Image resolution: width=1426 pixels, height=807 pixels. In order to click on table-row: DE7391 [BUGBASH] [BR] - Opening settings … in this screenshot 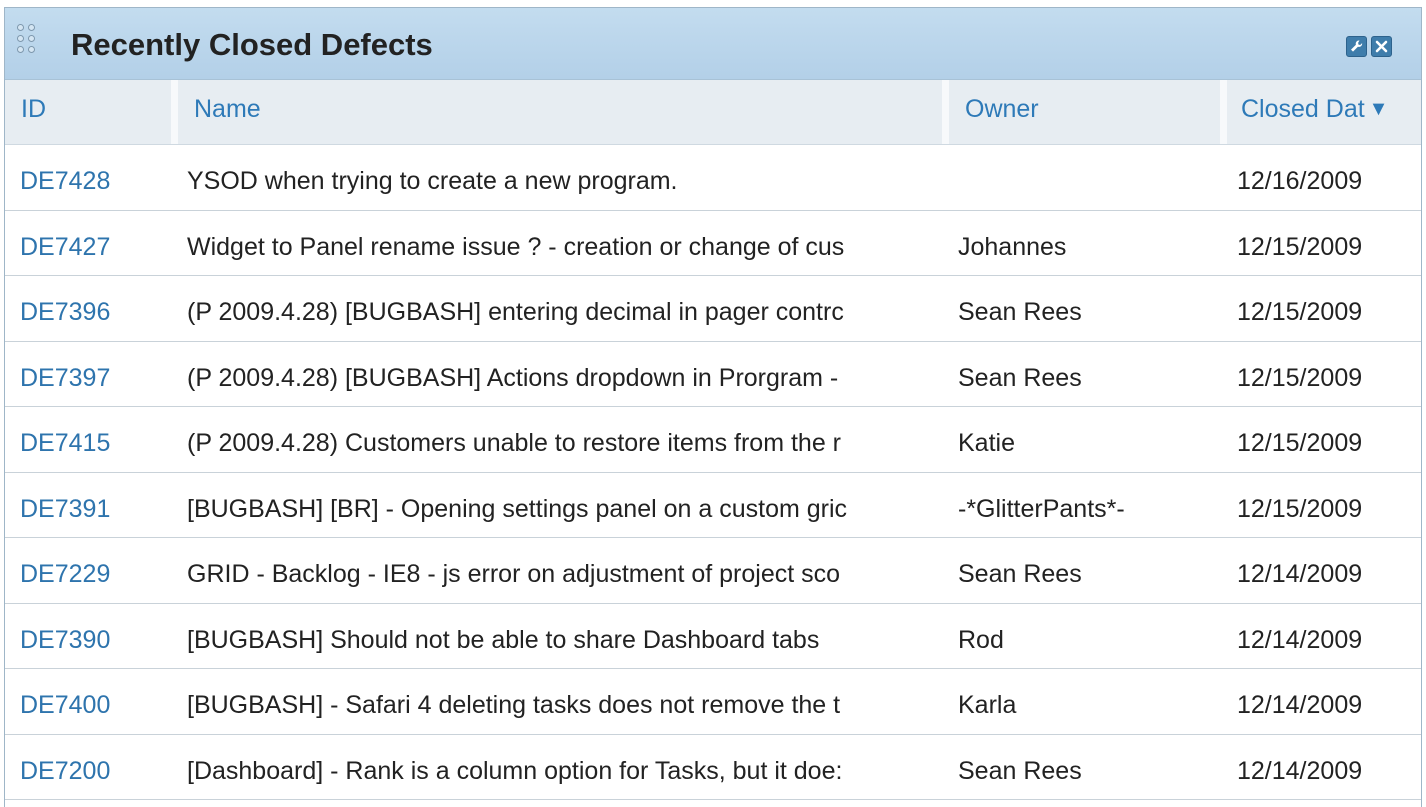, I will do `click(713, 505)`.